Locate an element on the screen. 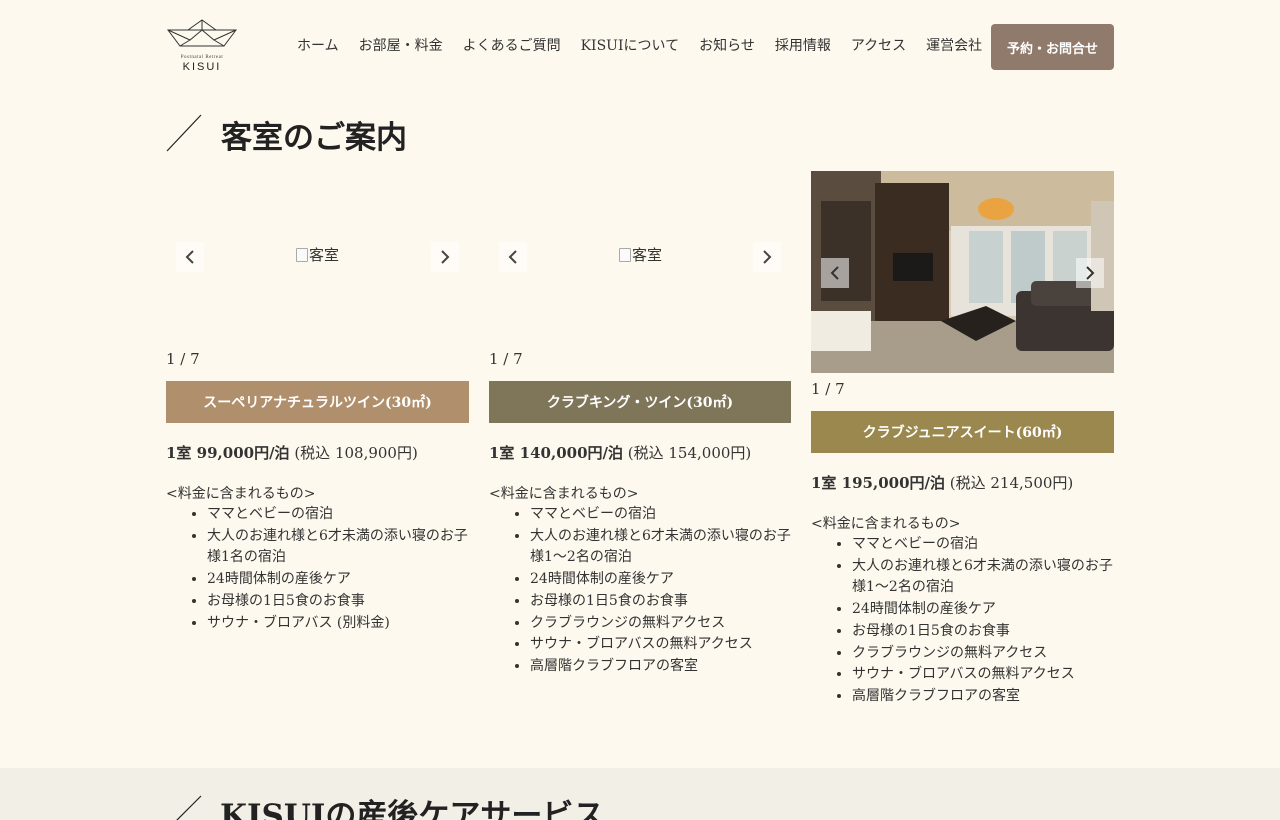  nav-company: 運営会社 is located at coordinates (954, 45).